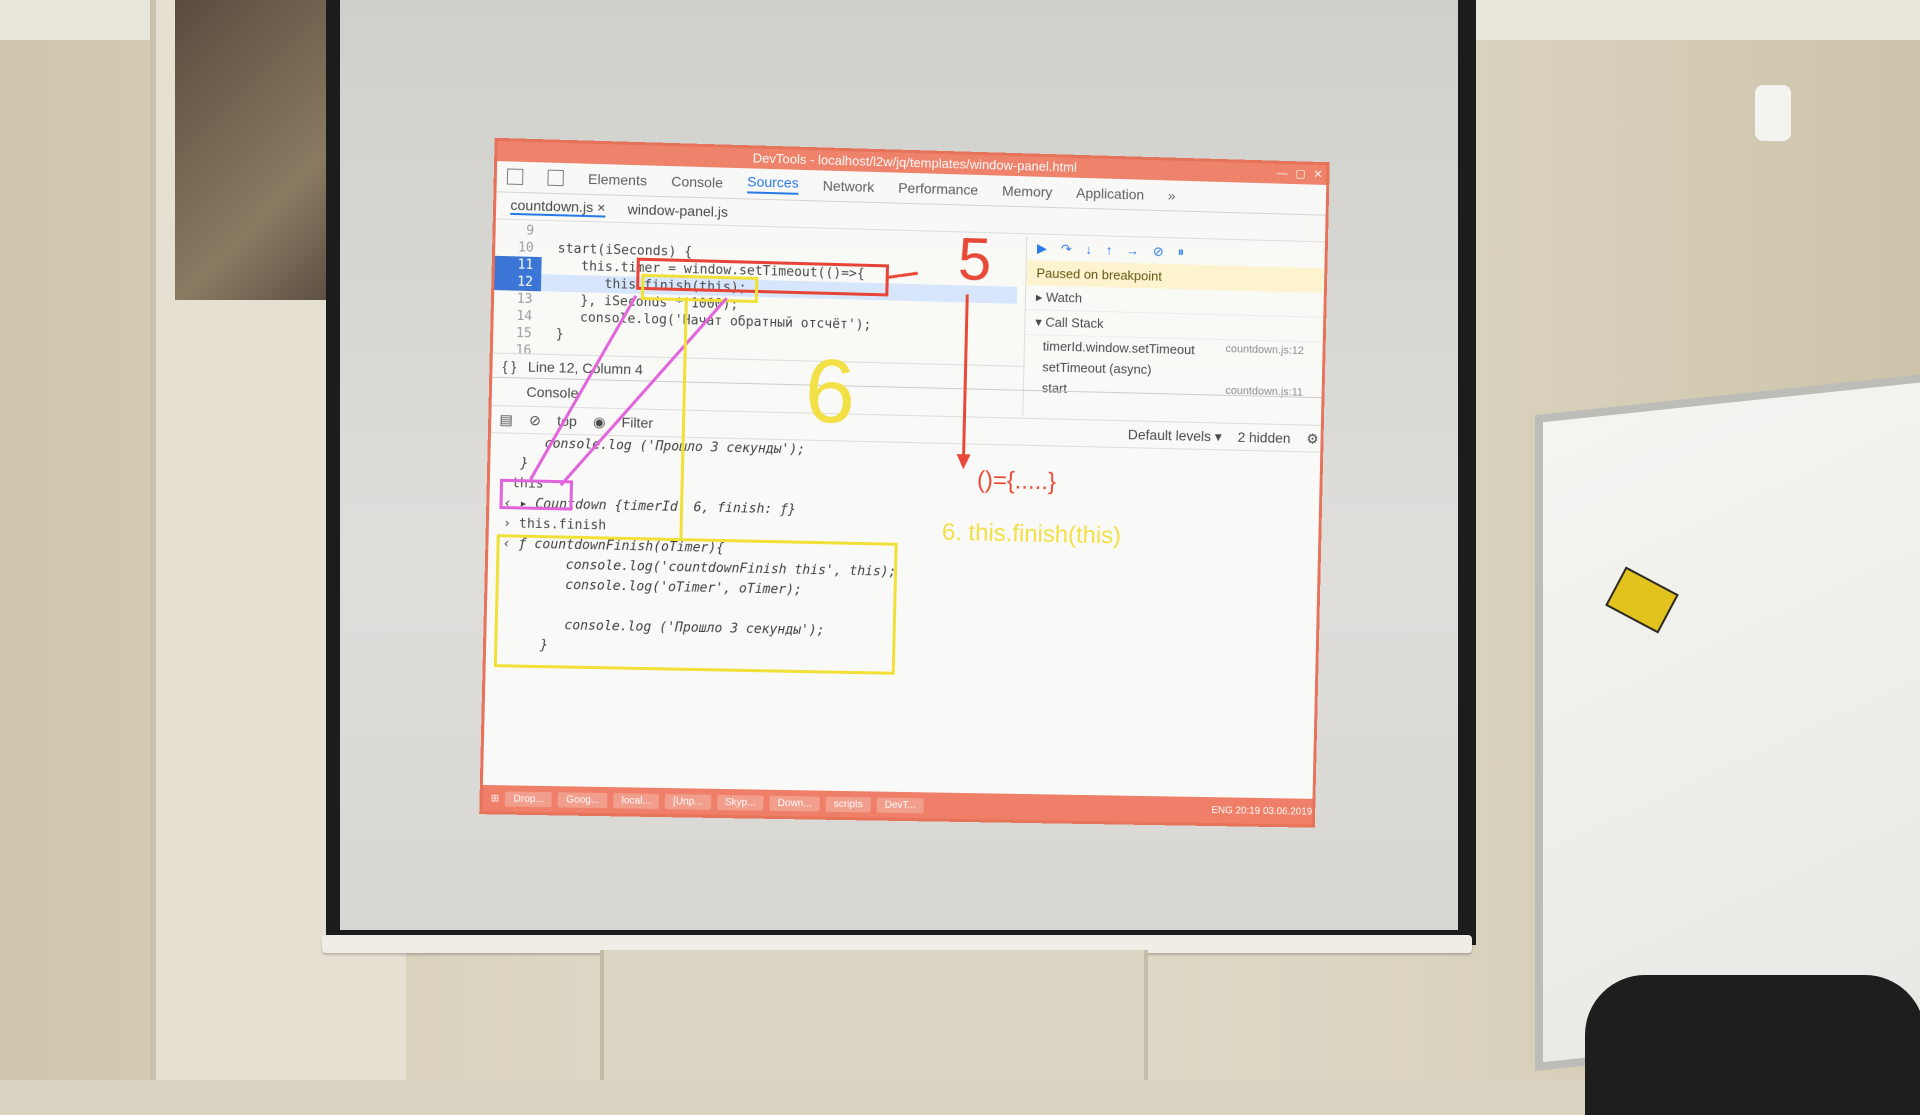 The width and height of the screenshot is (1920, 1115). Describe the element at coordinates (1752, 1045) in the screenshot. I see `office-chair` at that location.